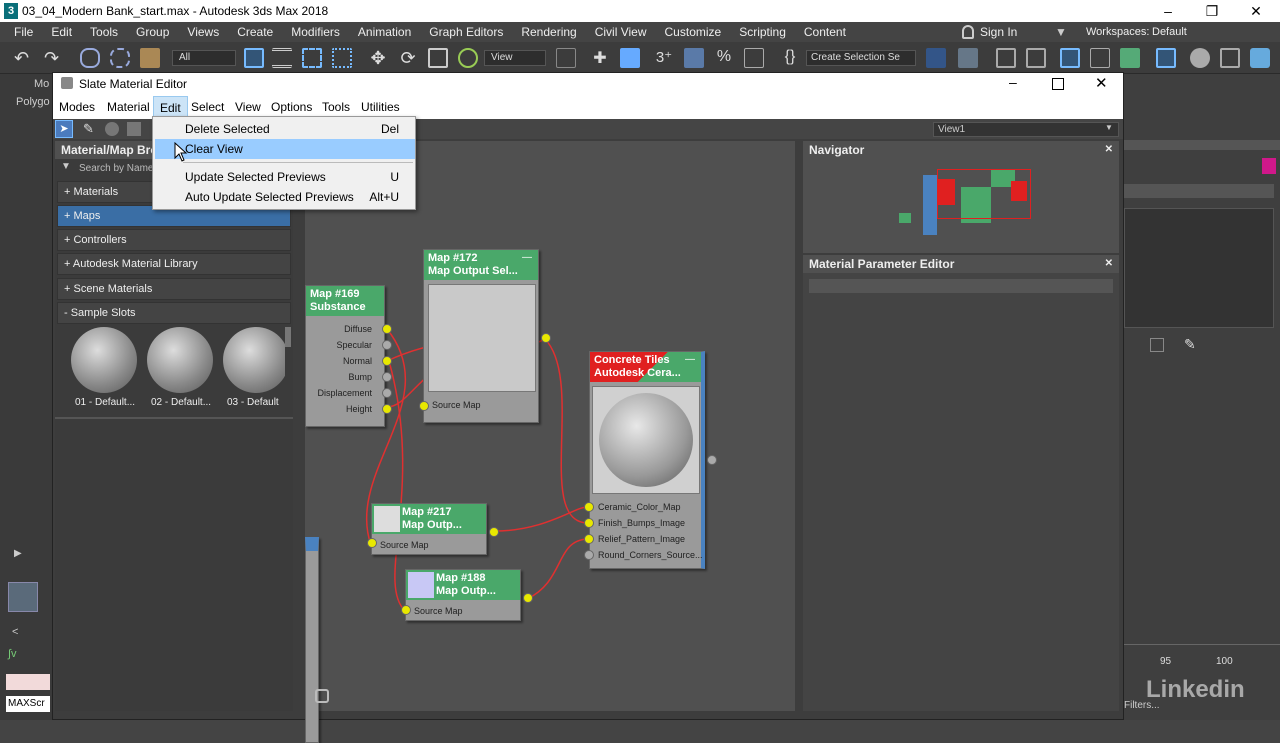 The image size is (1280, 743). What do you see at coordinates (1199, 191) in the screenshot?
I see `modifier-list-dropdown` at bounding box center [1199, 191].